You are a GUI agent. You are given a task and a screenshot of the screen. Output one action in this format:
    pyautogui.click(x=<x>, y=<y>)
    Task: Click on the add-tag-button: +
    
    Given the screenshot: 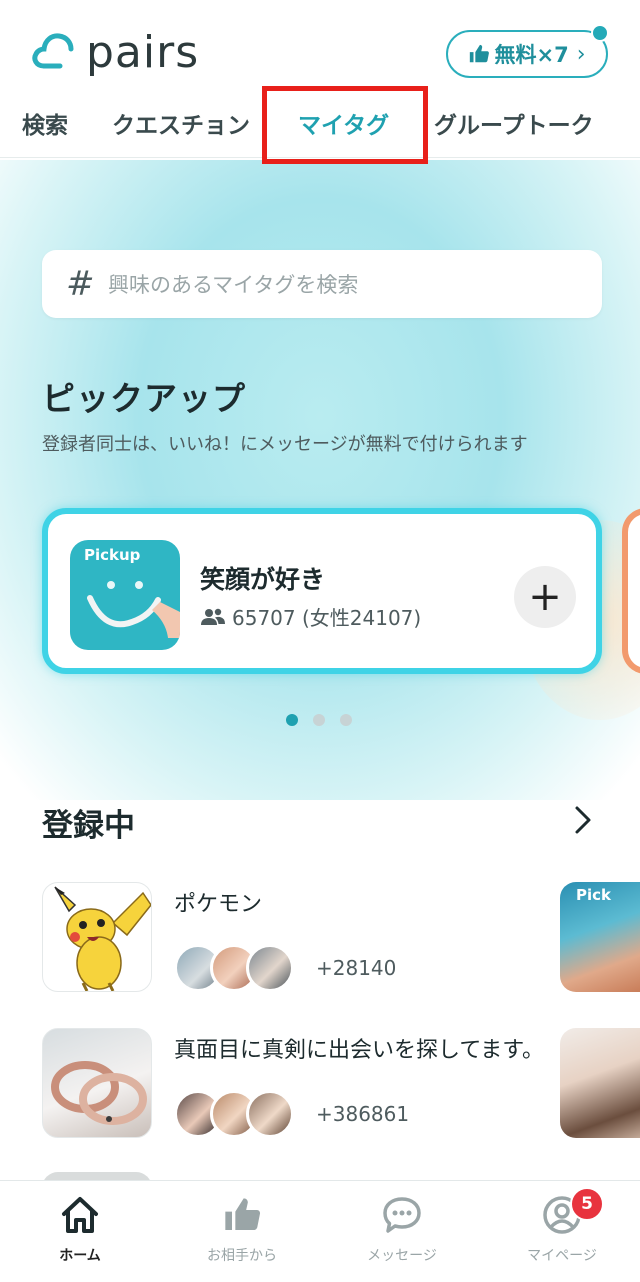 What is the action you would take?
    pyautogui.click(x=545, y=597)
    